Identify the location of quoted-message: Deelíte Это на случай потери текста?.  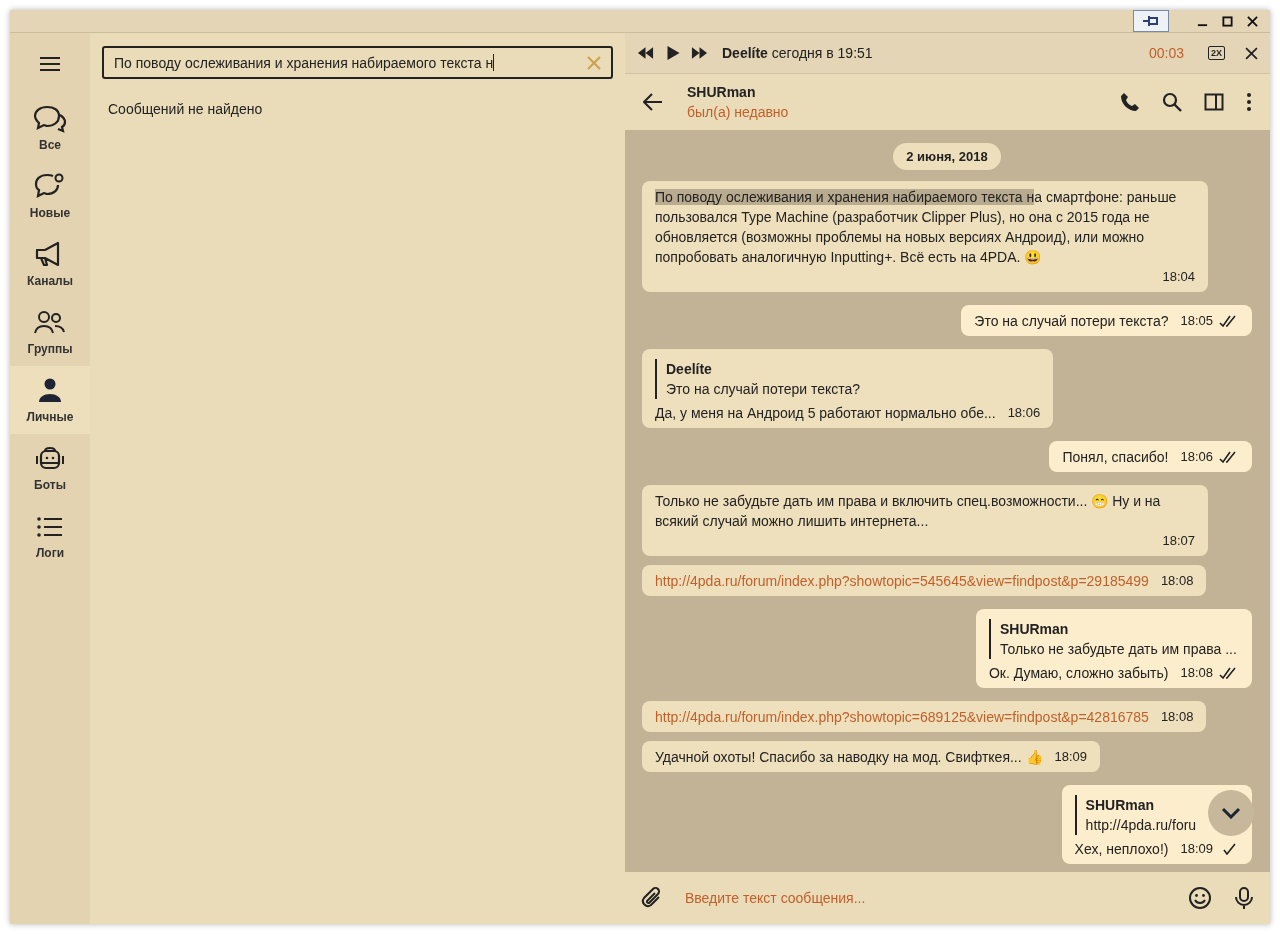
(758, 379).